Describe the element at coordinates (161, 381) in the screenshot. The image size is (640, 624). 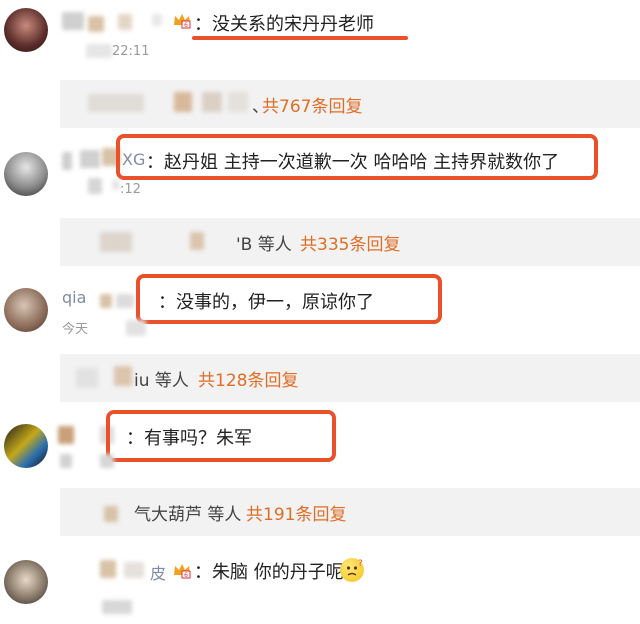
I see `reply-users: iu 等人` at that location.